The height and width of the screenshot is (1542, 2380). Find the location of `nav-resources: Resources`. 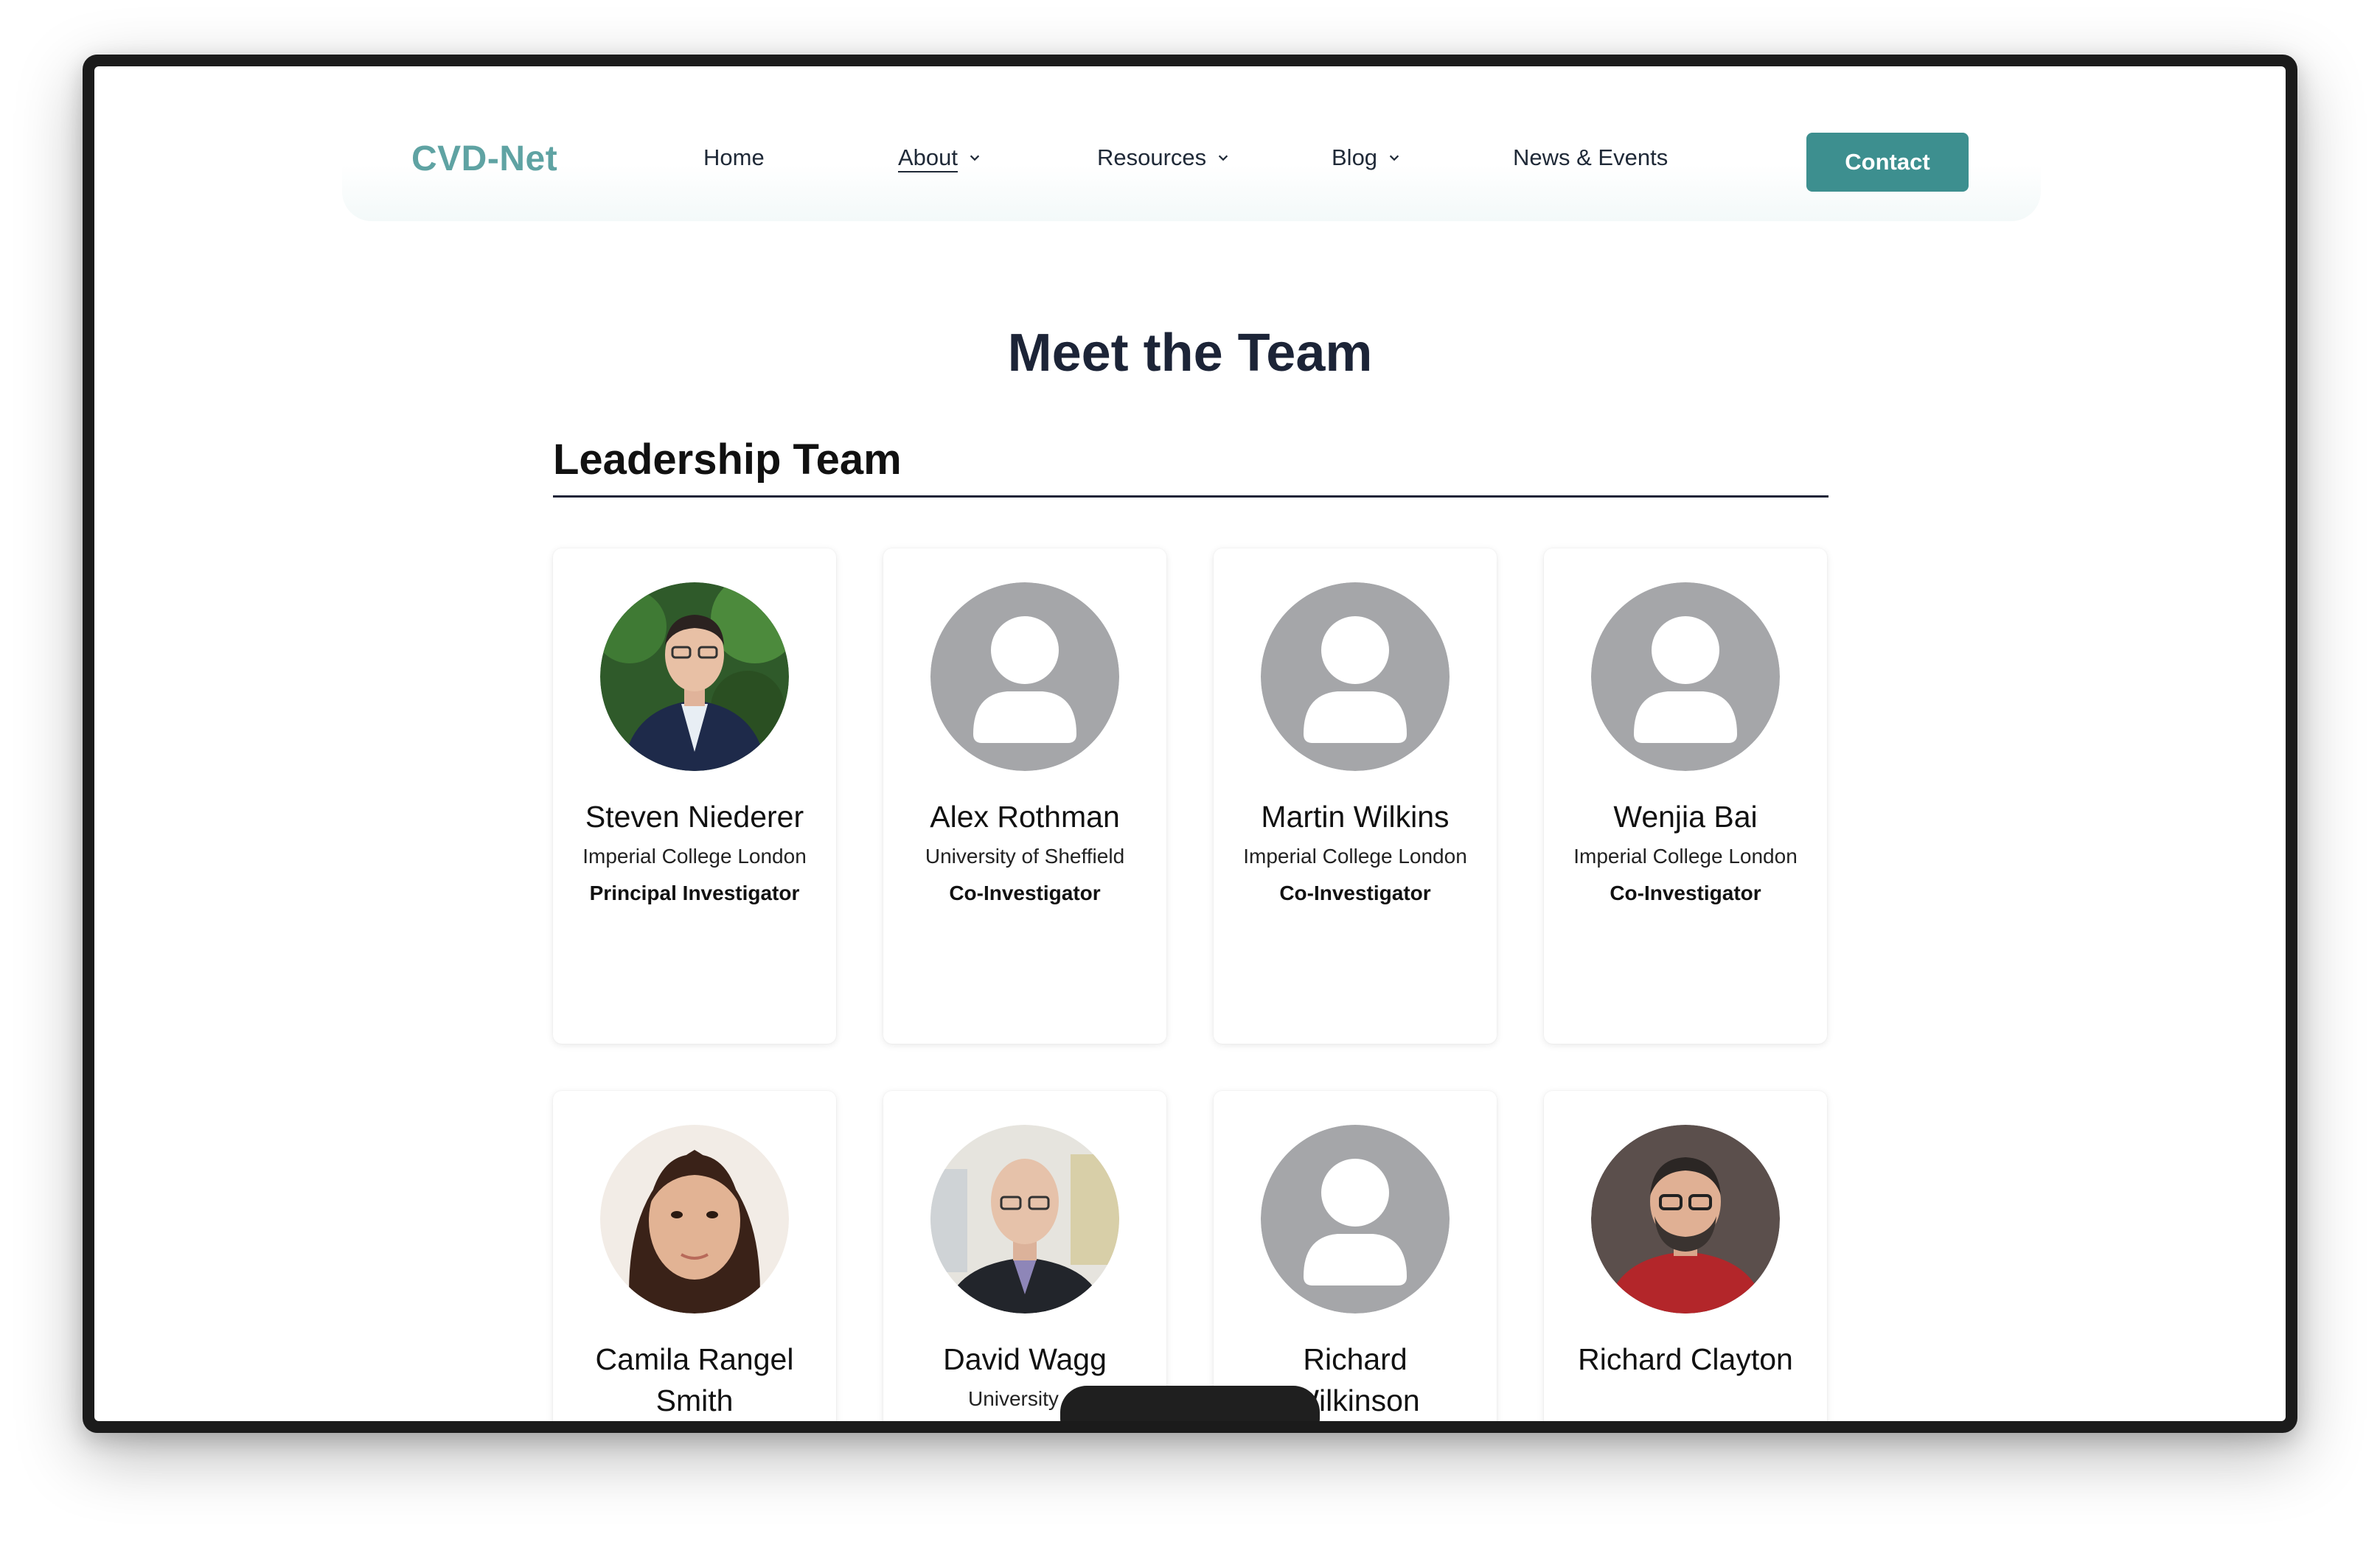

nav-resources: Resources is located at coordinates (1163, 158).